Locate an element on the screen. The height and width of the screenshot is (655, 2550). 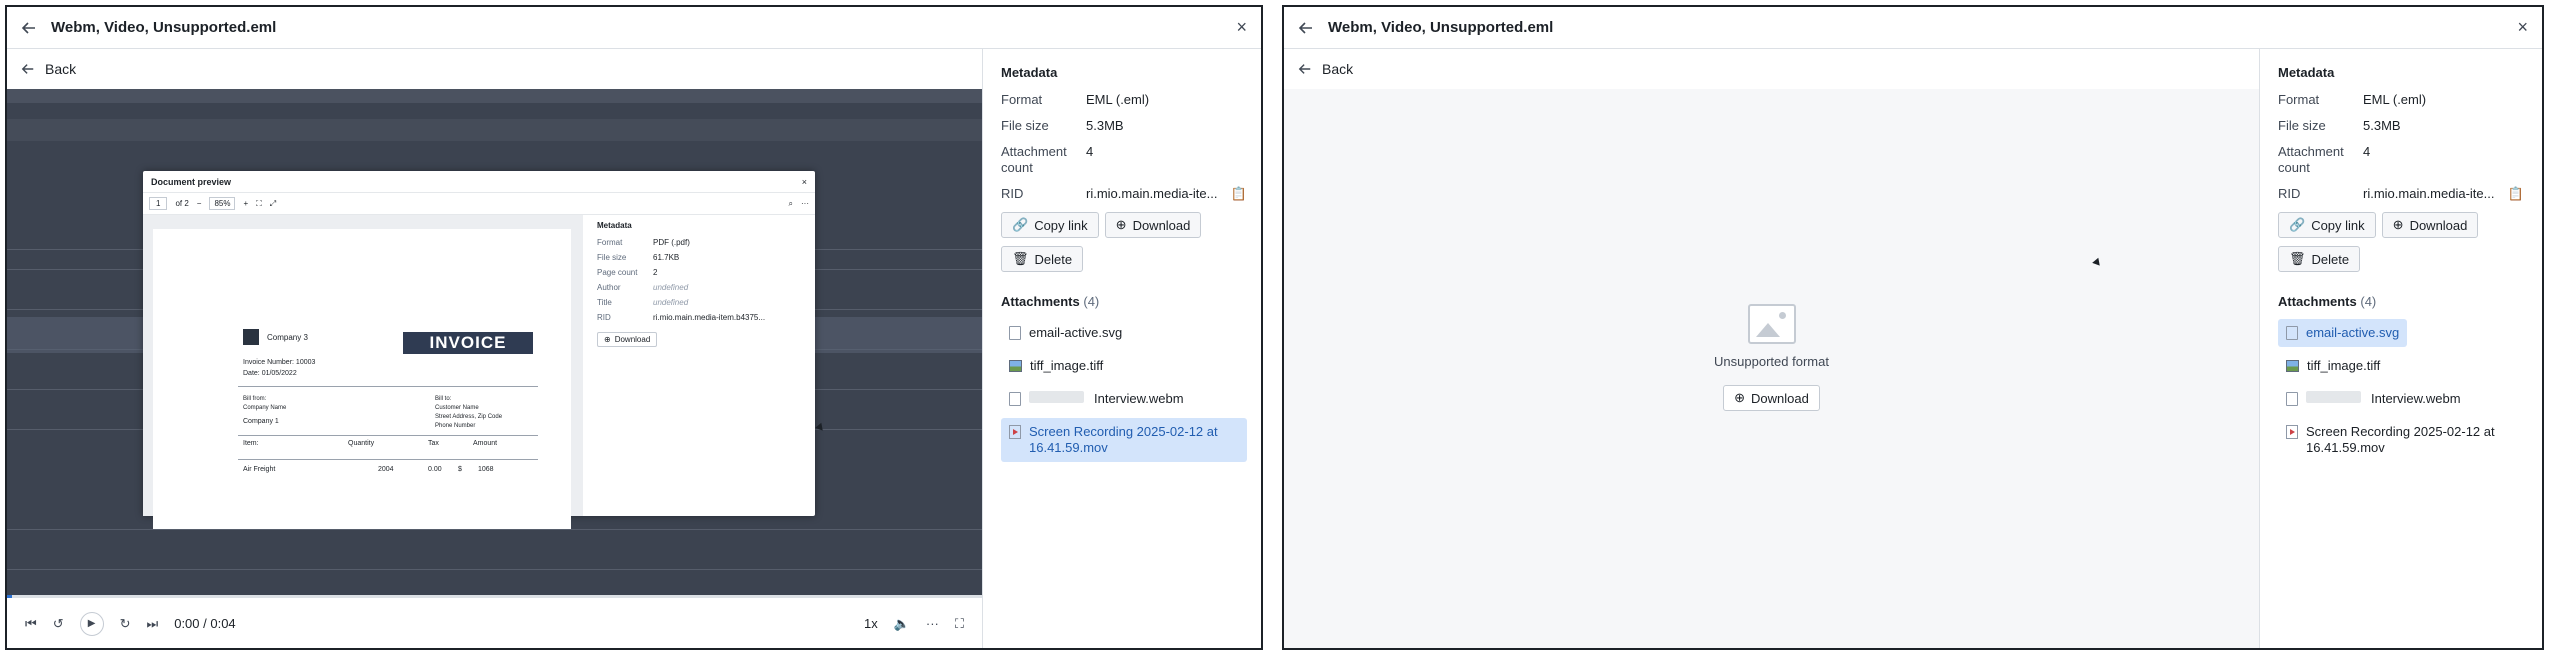
attachment-name: Interview.webm is located at coordinates (1139, 398).